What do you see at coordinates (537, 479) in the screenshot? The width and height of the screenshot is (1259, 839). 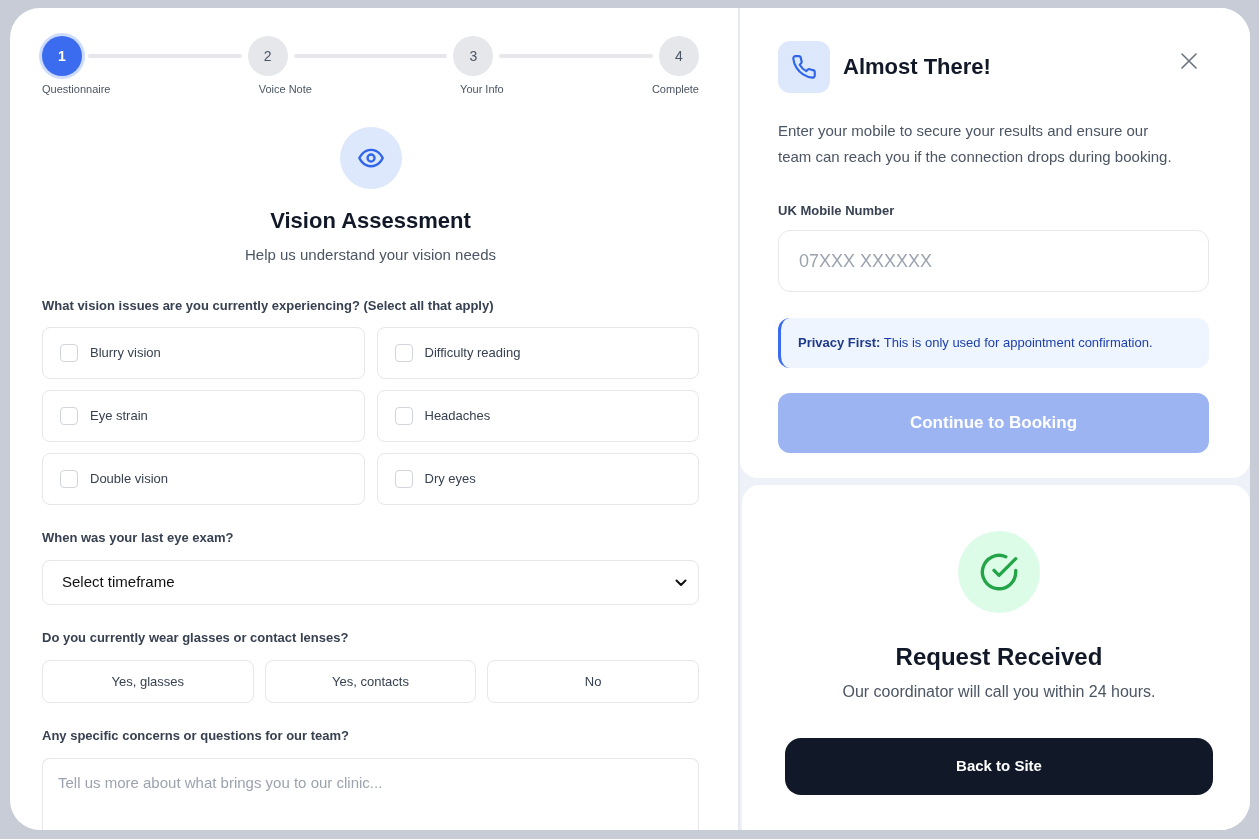 I see `checkbox-option: Dry eyes` at bounding box center [537, 479].